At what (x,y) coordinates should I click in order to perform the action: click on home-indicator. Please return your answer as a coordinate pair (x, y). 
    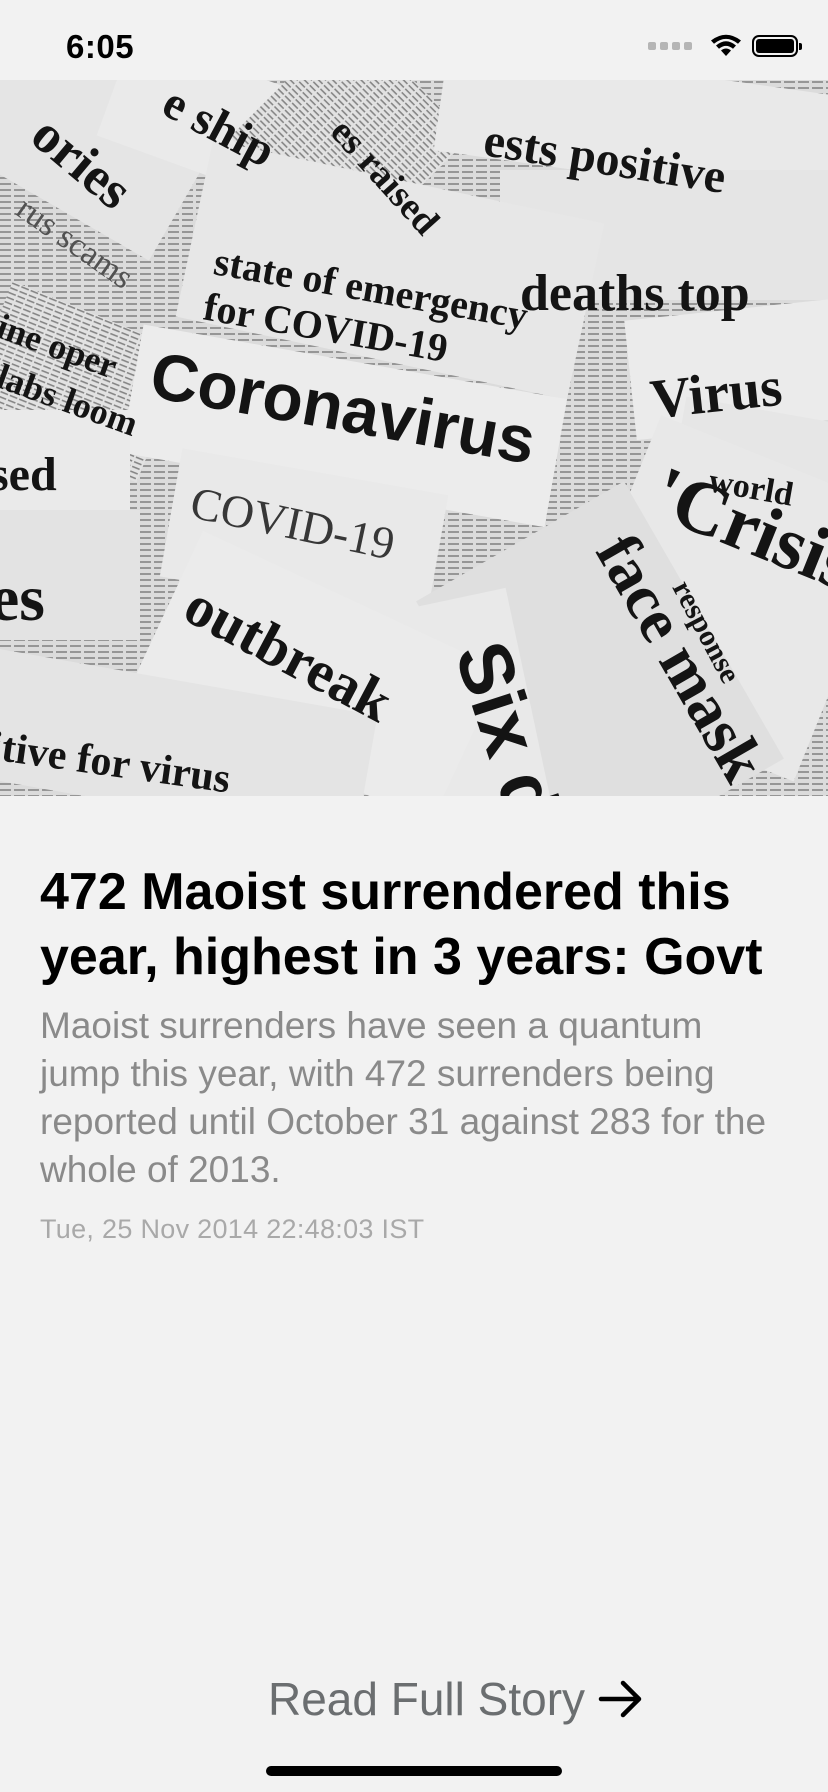
    Looking at the image, I should click on (414, 1771).